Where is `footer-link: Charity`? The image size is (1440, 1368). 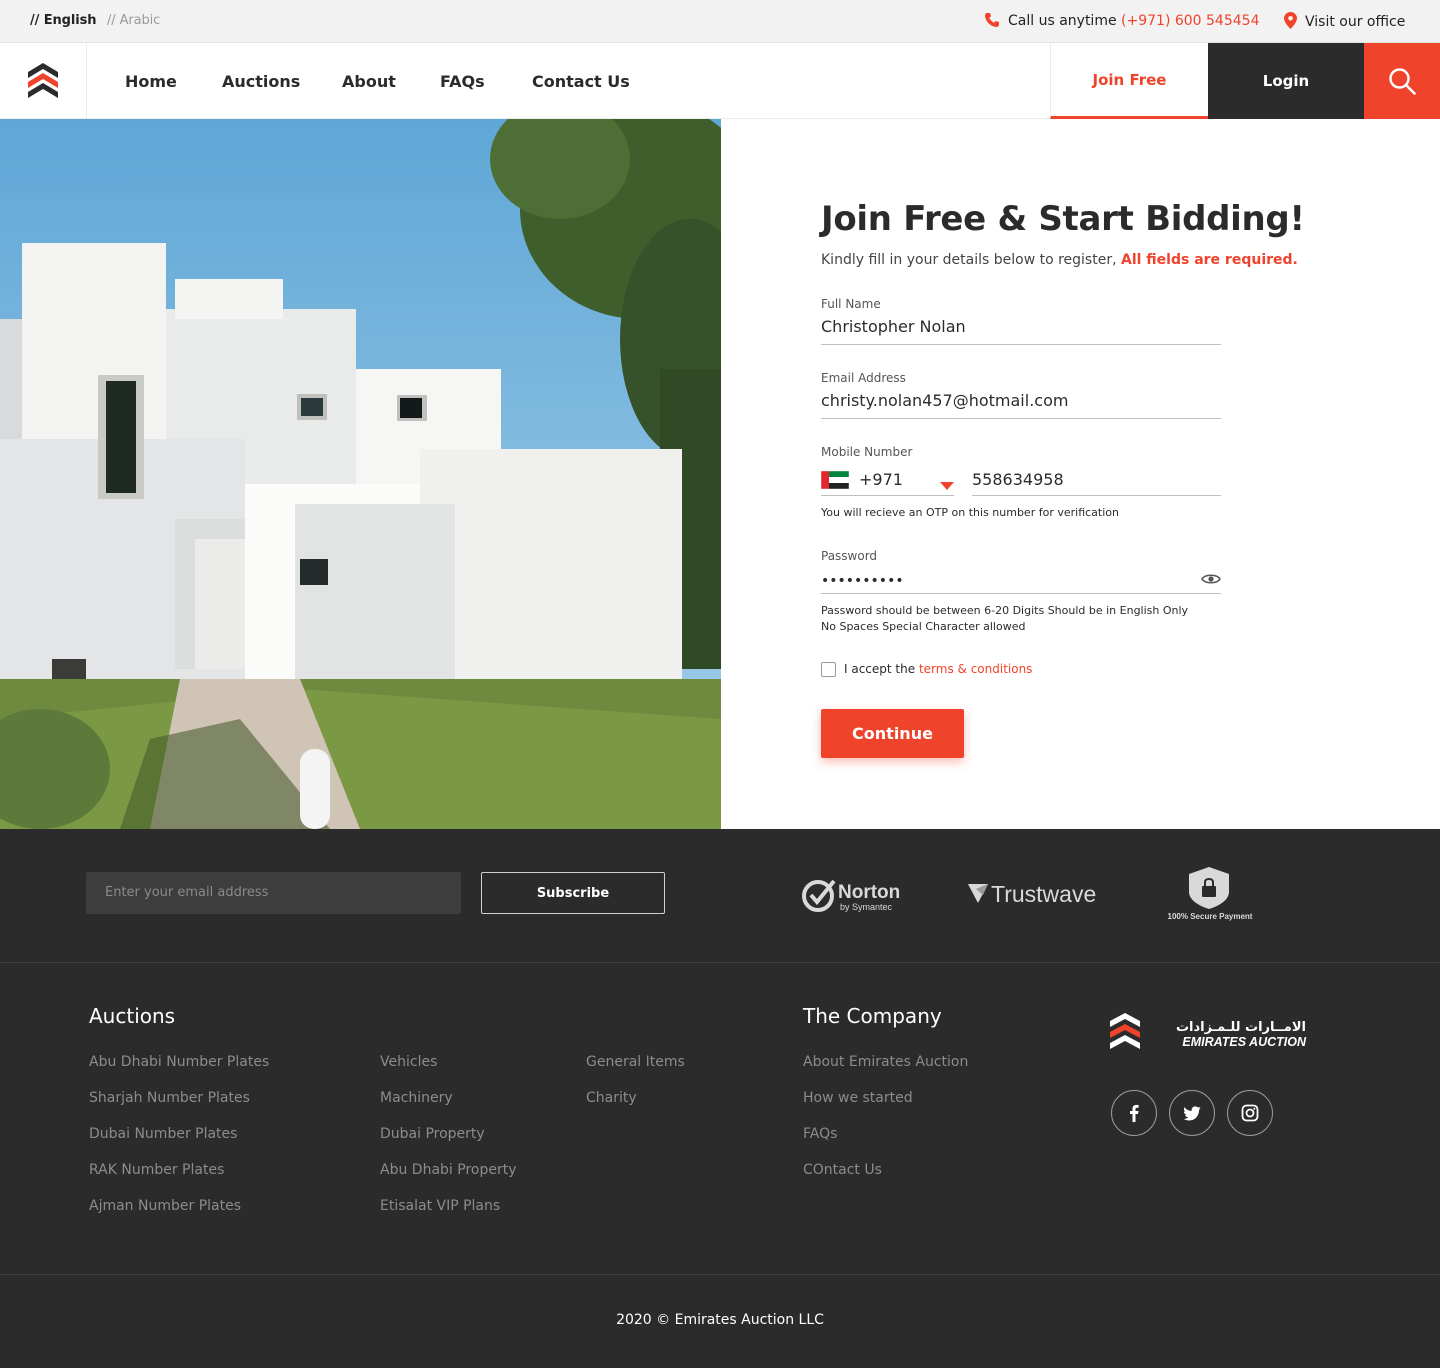
footer-link: Charity is located at coordinates (611, 1098).